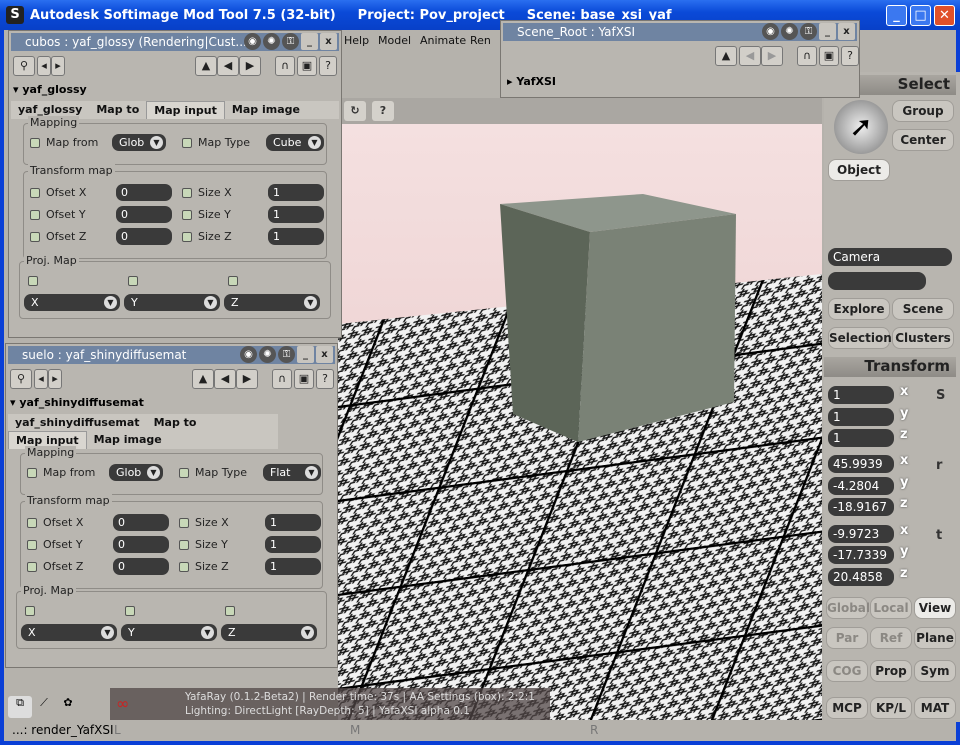 This screenshot has height=745, width=960. Describe the element at coordinates (923, 338) in the screenshot. I see `clusters-button: Clusters` at that location.